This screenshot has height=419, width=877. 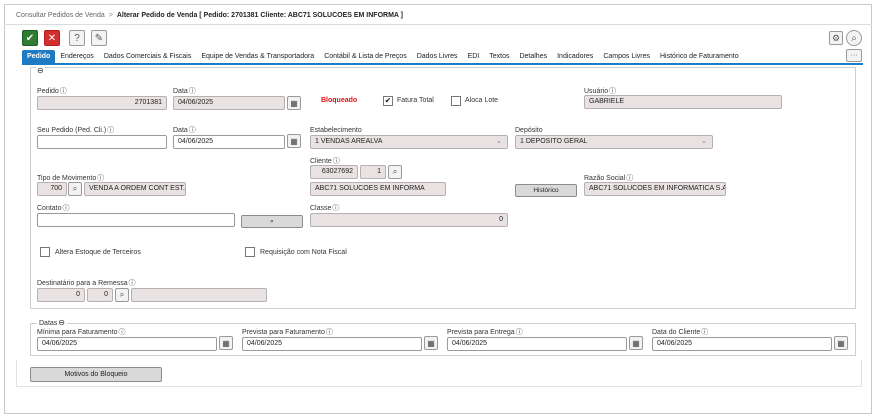 I want to click on contato-search-button: ⌕, so click(x=272, y=221).